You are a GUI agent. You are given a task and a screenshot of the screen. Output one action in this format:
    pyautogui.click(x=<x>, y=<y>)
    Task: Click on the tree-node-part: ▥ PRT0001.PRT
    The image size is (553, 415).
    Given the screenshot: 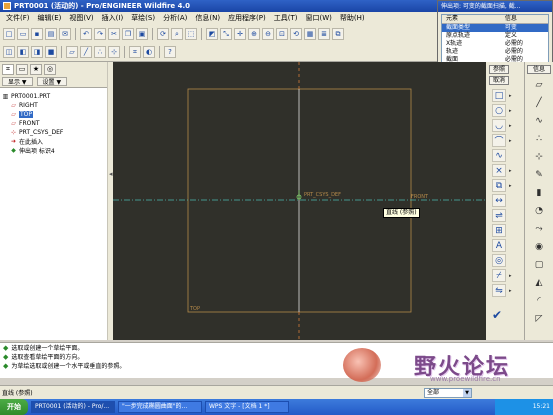 What is the action you would take?
    pyautogui.click(x=53, y=96)
    